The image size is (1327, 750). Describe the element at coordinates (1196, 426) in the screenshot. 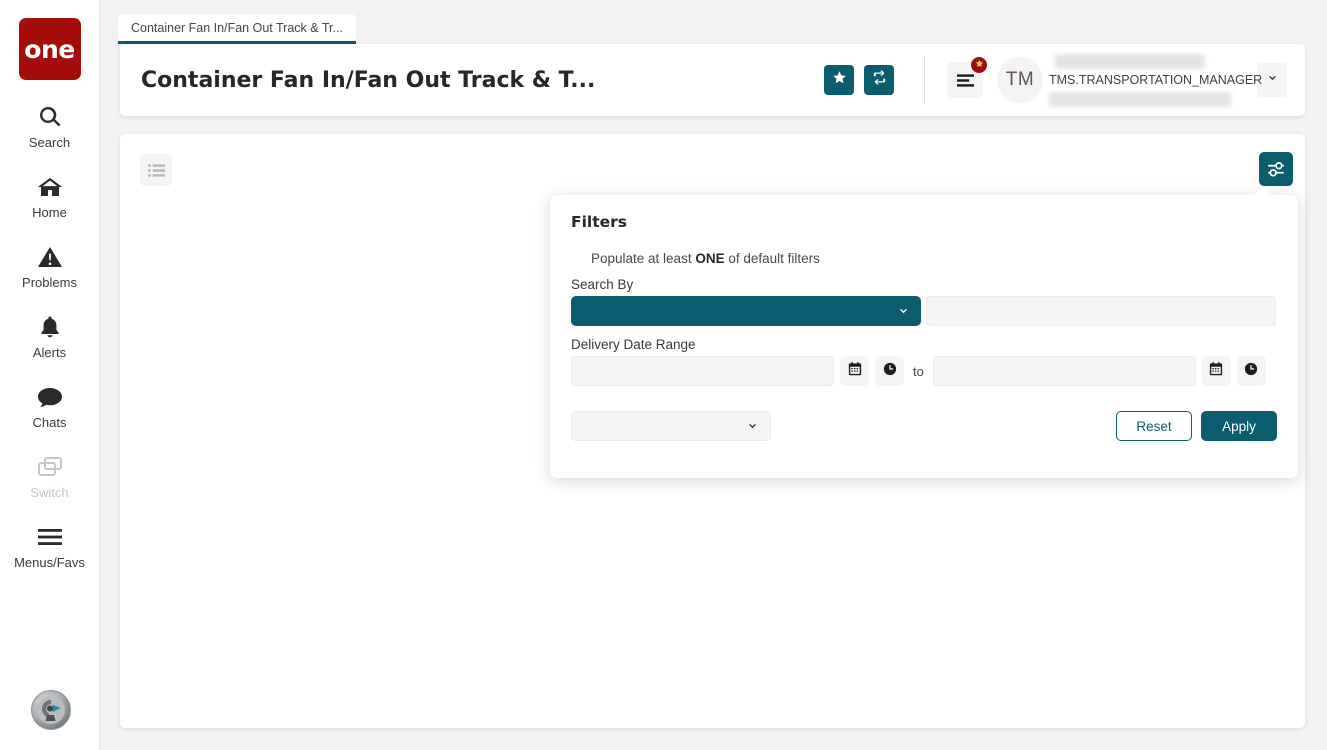

I see `filters-action-buttons: Reset Apply` at that location.